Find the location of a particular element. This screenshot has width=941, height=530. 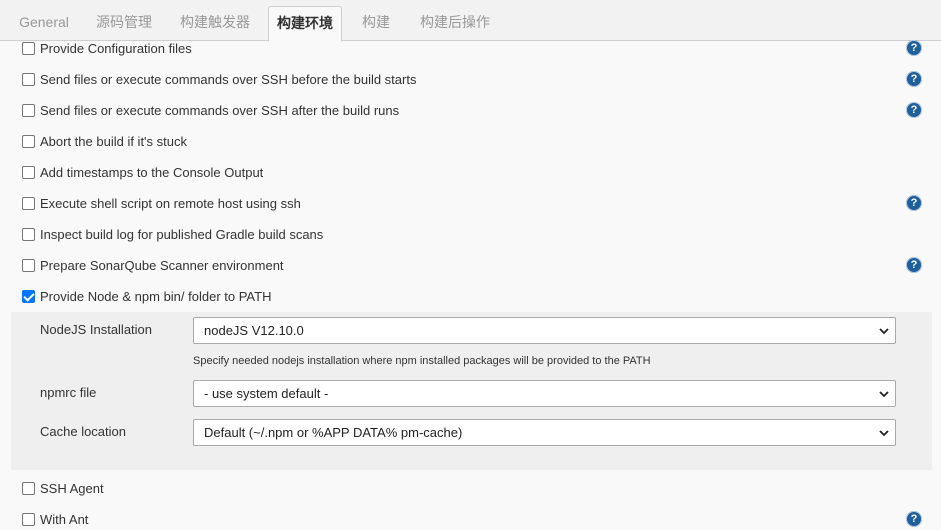

nodejs-installation-value: nodeJS V12.10.0 is located at coordinates (254, 330).